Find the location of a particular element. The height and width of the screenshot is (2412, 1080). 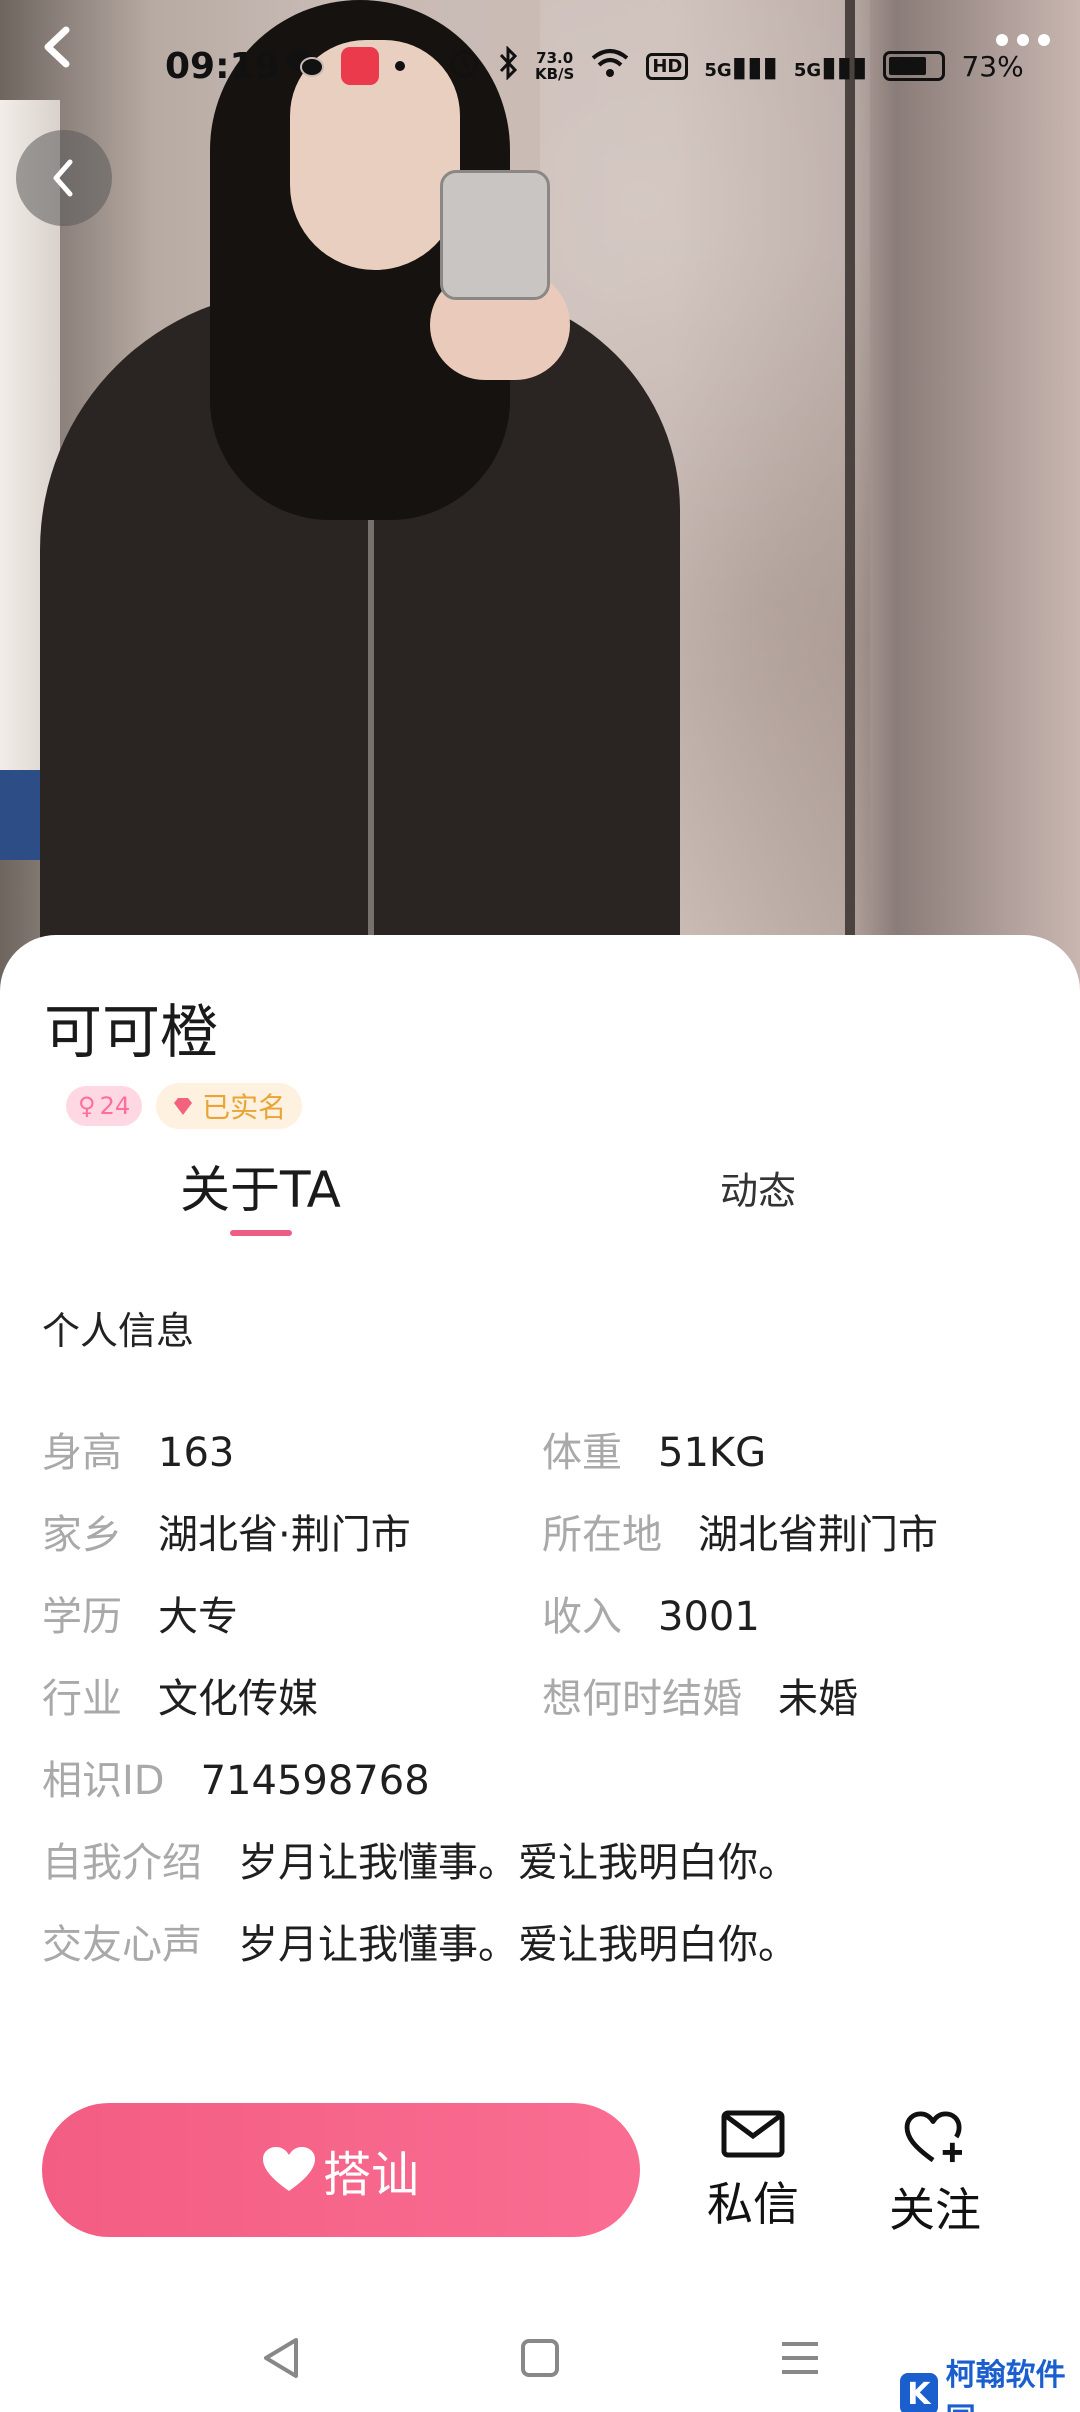

nav-back-icon is located at coordinates (282, 2358).